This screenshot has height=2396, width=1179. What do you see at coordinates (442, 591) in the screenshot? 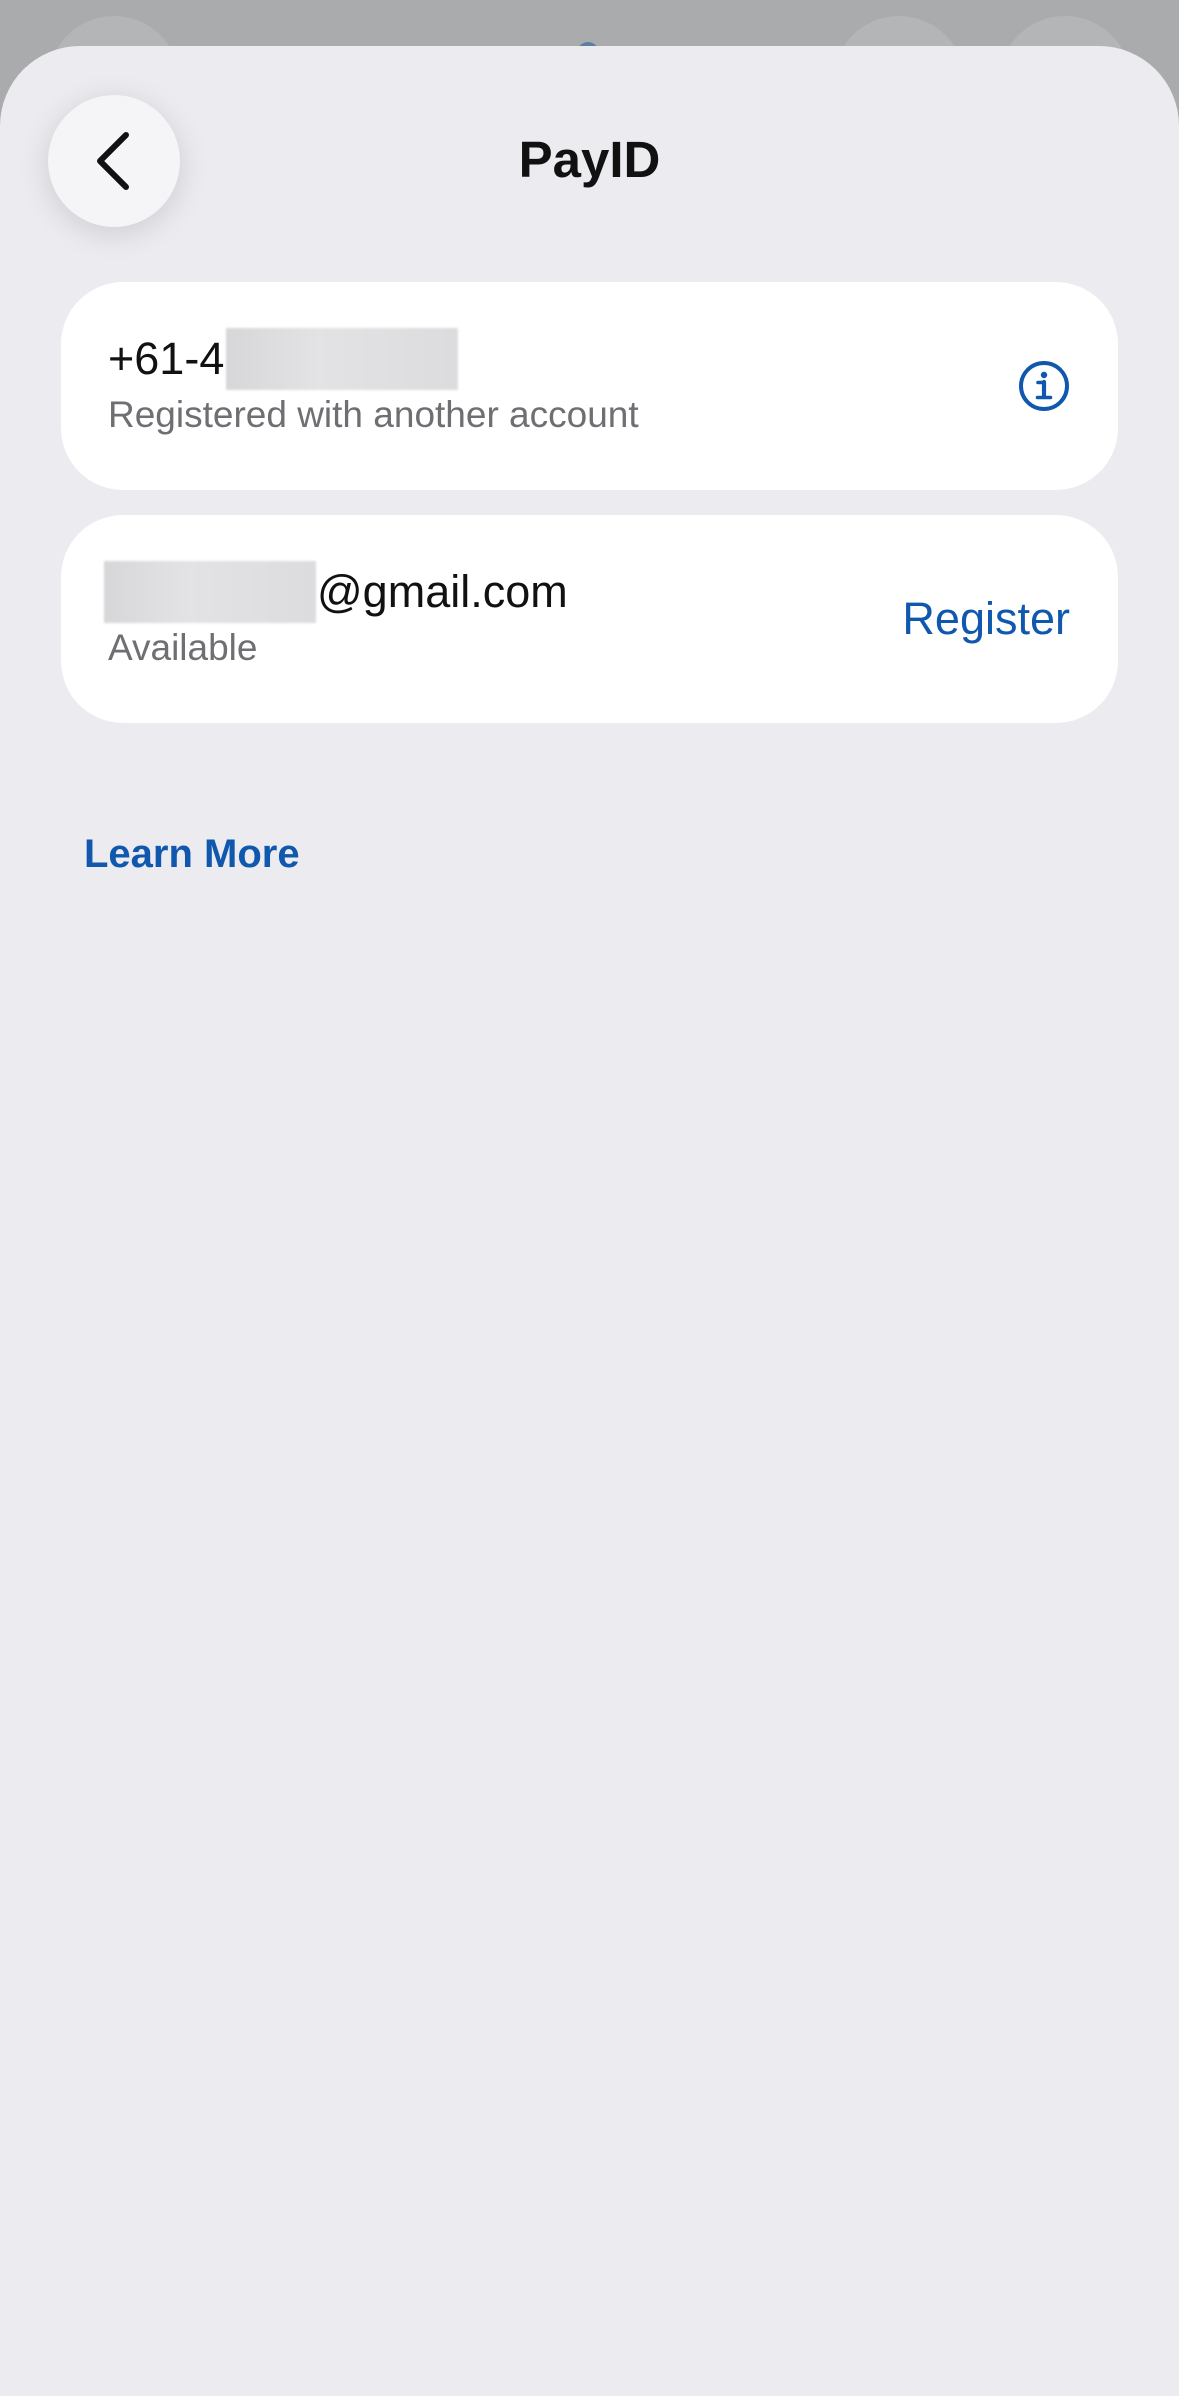
I see `email-domain: @gmail.com` at bounding box center [442, 591].